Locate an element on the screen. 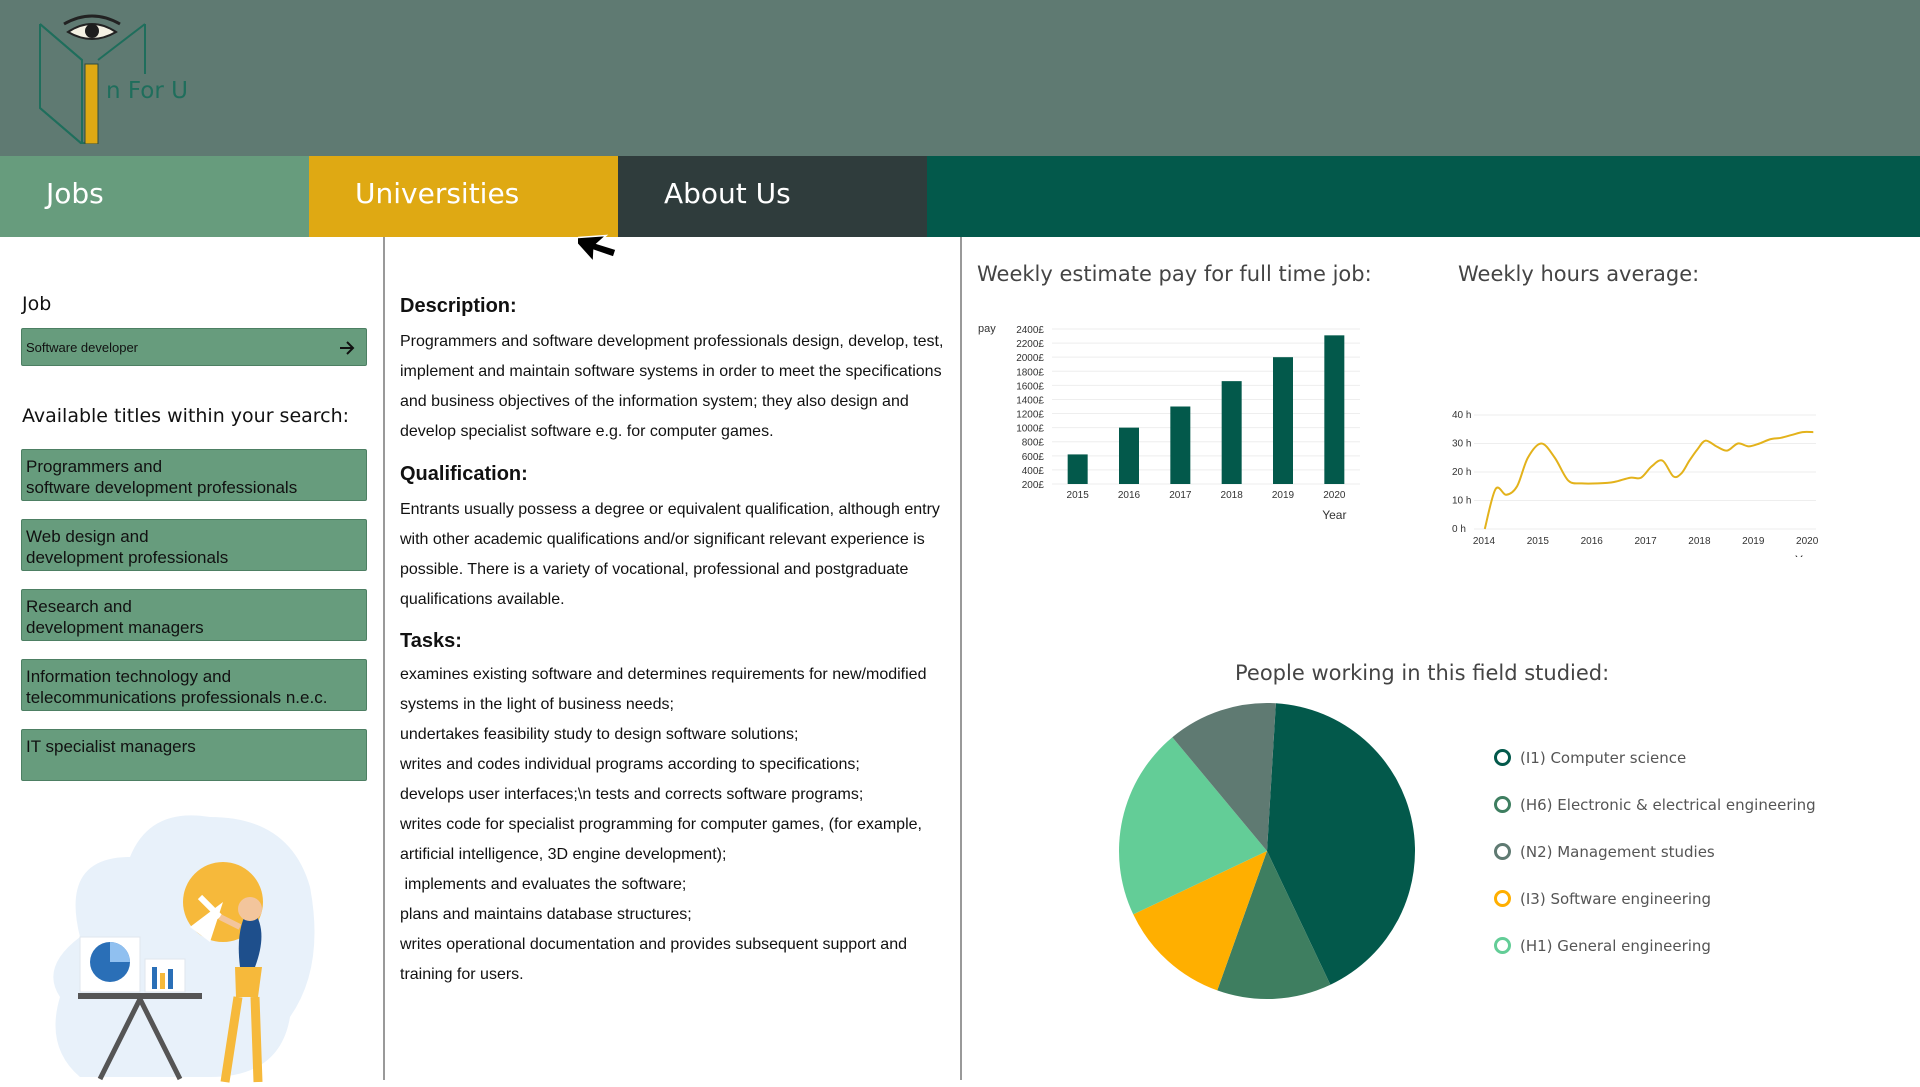 Image resolution: width=1920 pixels, height=1087 pixels. job-search-value: Software developer is located at coordinates (82, 347).